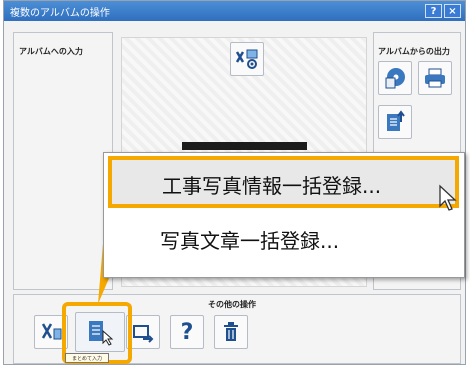  Describe the element at coordinates (452, 11) in the screenshot. I see `close-button: ×` at that location.